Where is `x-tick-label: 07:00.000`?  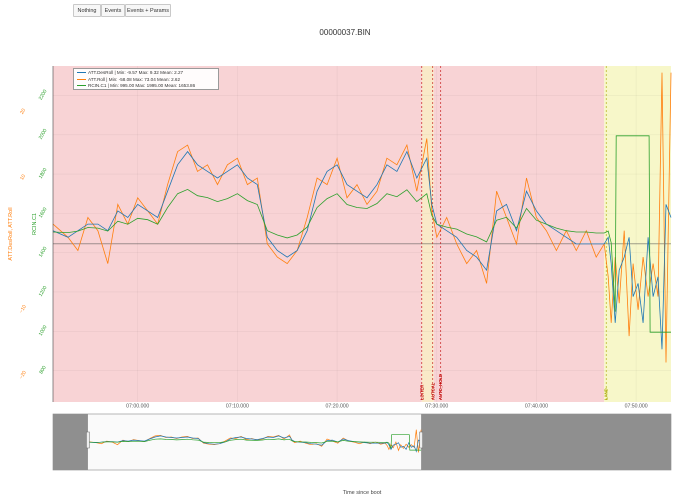
x-tick-label: 07:00.000 is located at coordinates (137, 407).